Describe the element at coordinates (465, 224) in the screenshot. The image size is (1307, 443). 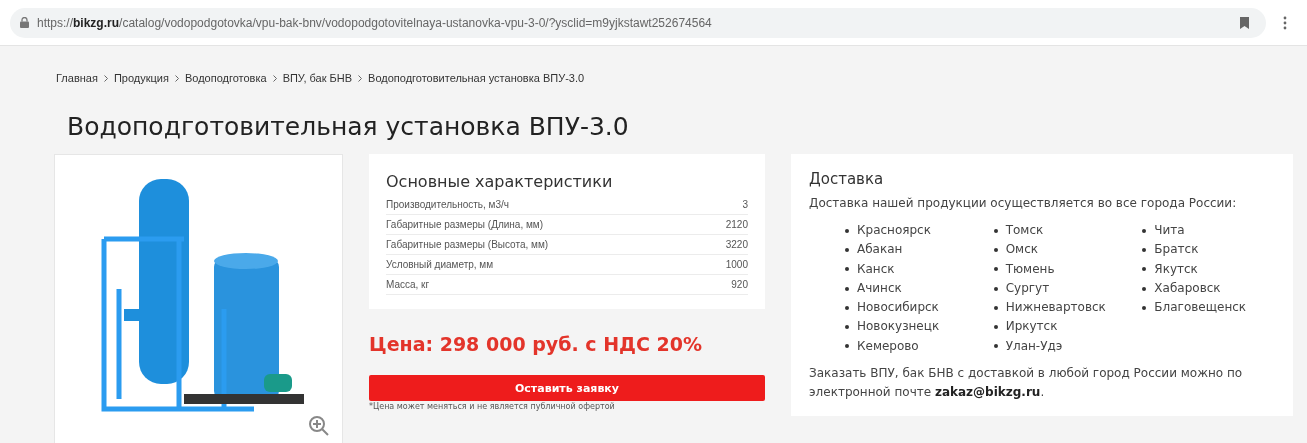
I see `spec-label: Габаритные размеры (Длина, мм)` at that location.